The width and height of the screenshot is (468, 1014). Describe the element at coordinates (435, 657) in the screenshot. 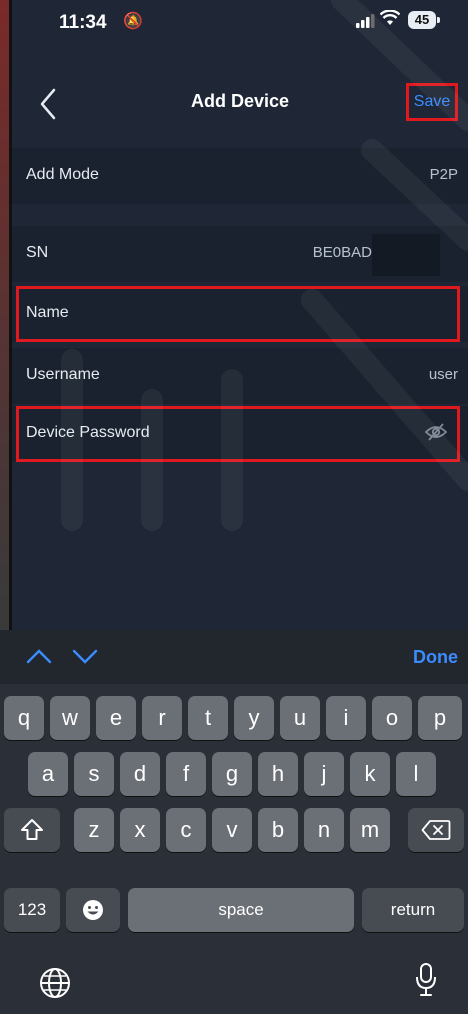

I see `done-button: Done` at that location.